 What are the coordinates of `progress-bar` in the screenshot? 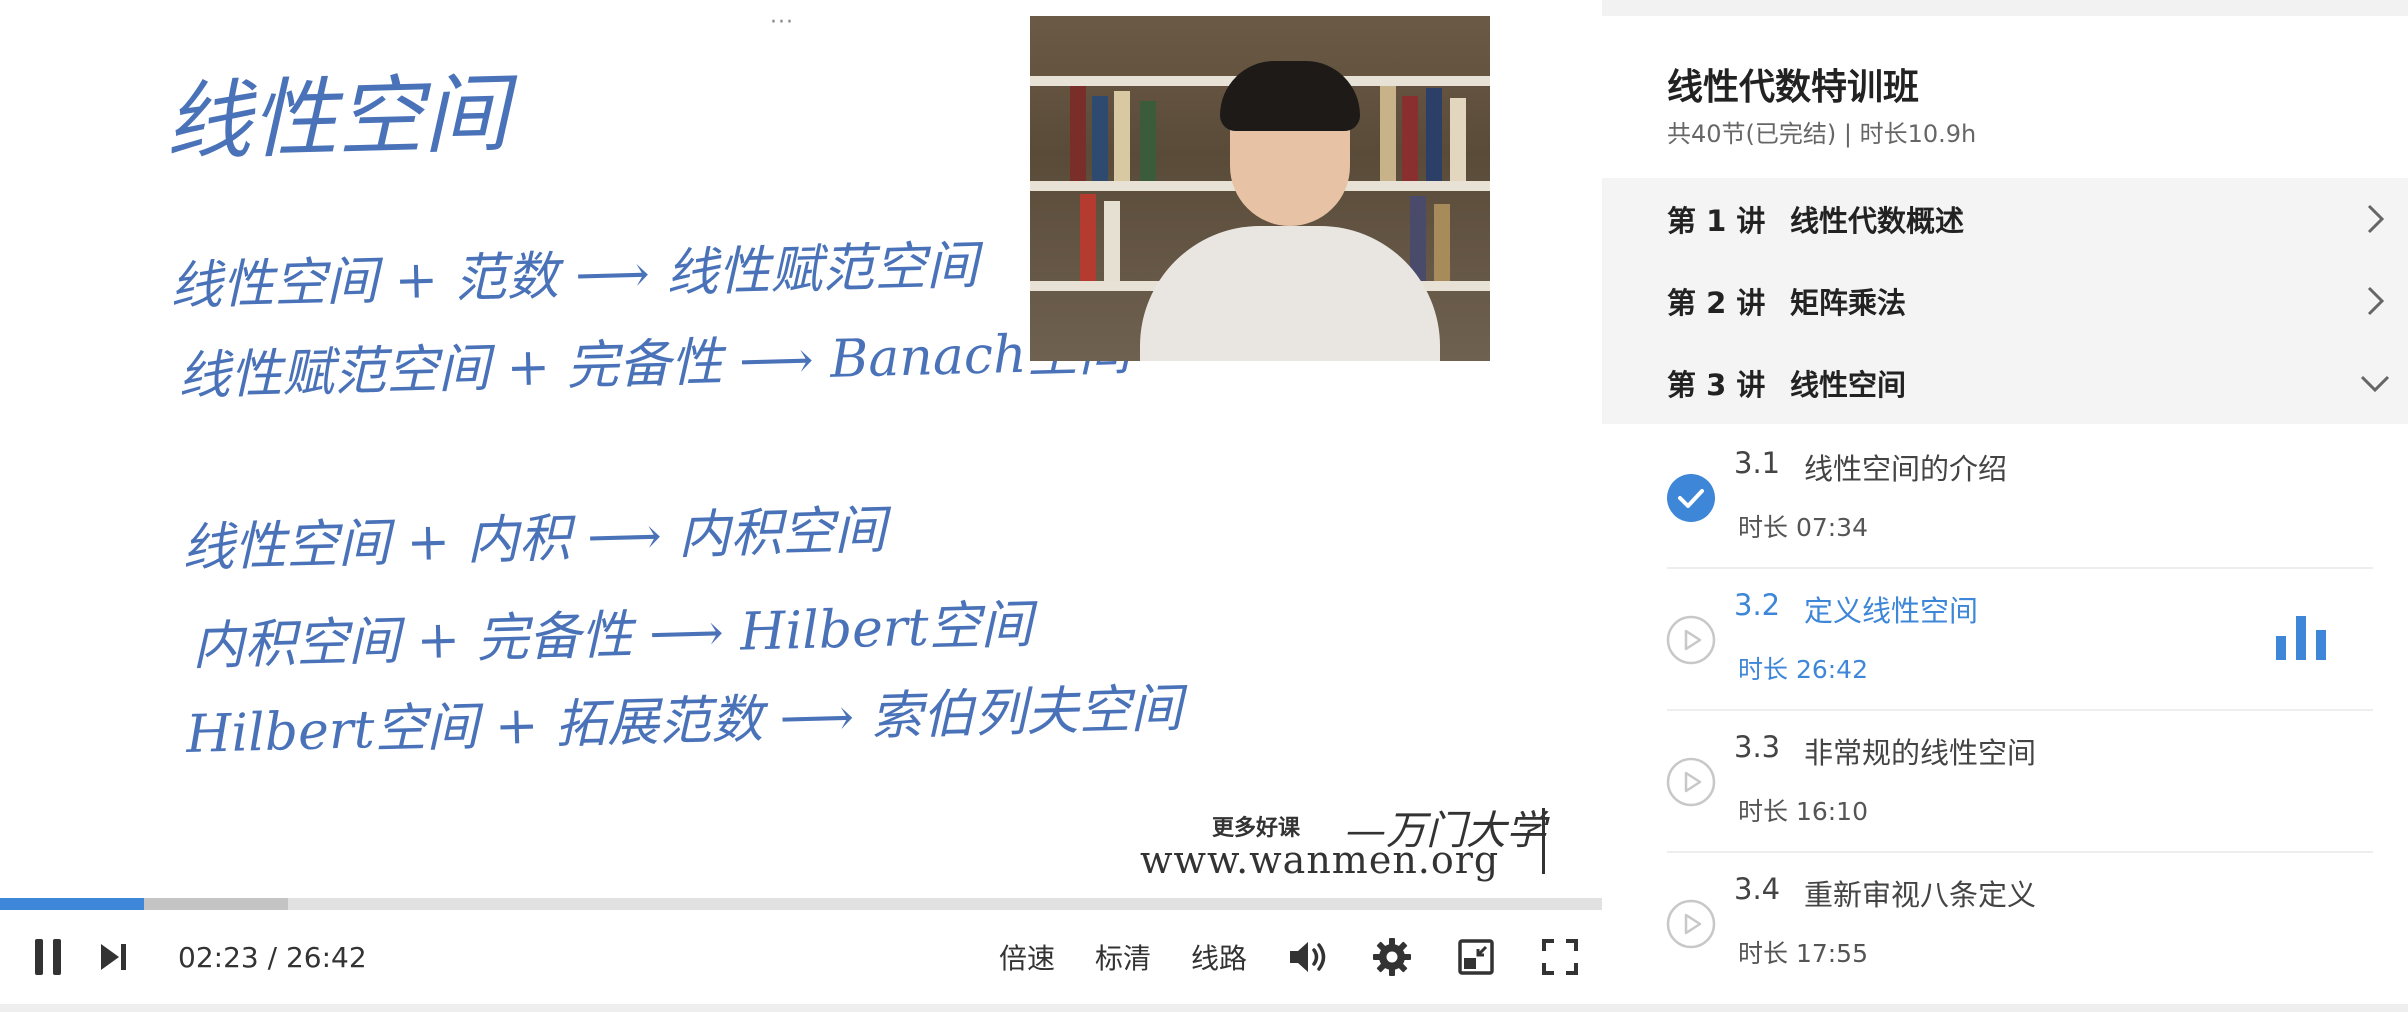 It's located at (801, 904).